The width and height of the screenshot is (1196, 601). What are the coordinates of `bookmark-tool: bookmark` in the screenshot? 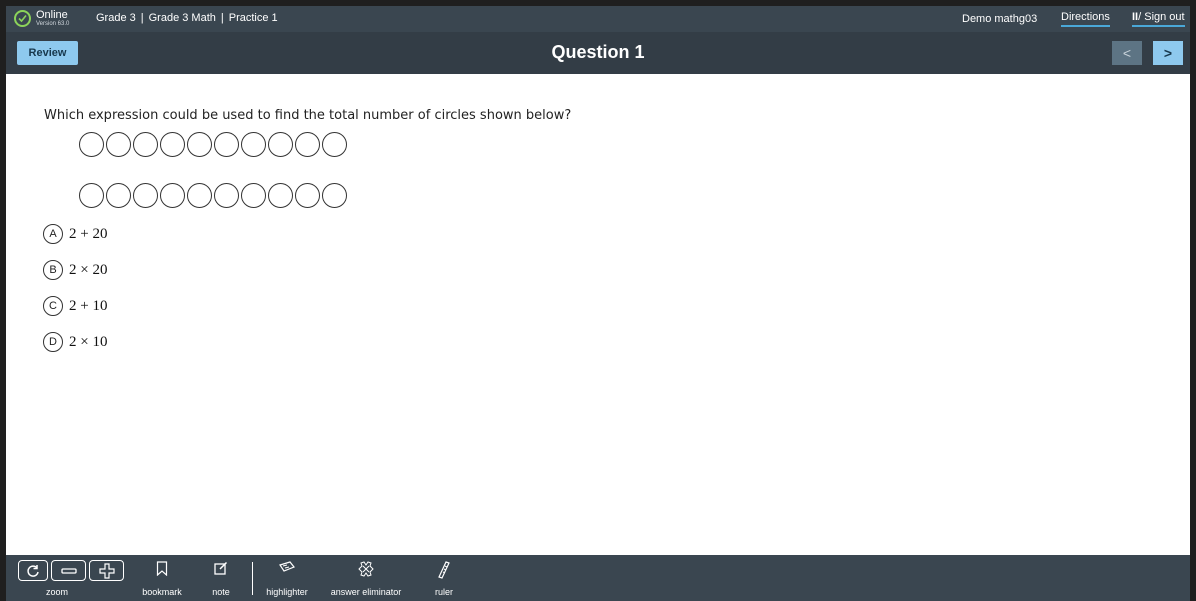 It's located at (162, 578).